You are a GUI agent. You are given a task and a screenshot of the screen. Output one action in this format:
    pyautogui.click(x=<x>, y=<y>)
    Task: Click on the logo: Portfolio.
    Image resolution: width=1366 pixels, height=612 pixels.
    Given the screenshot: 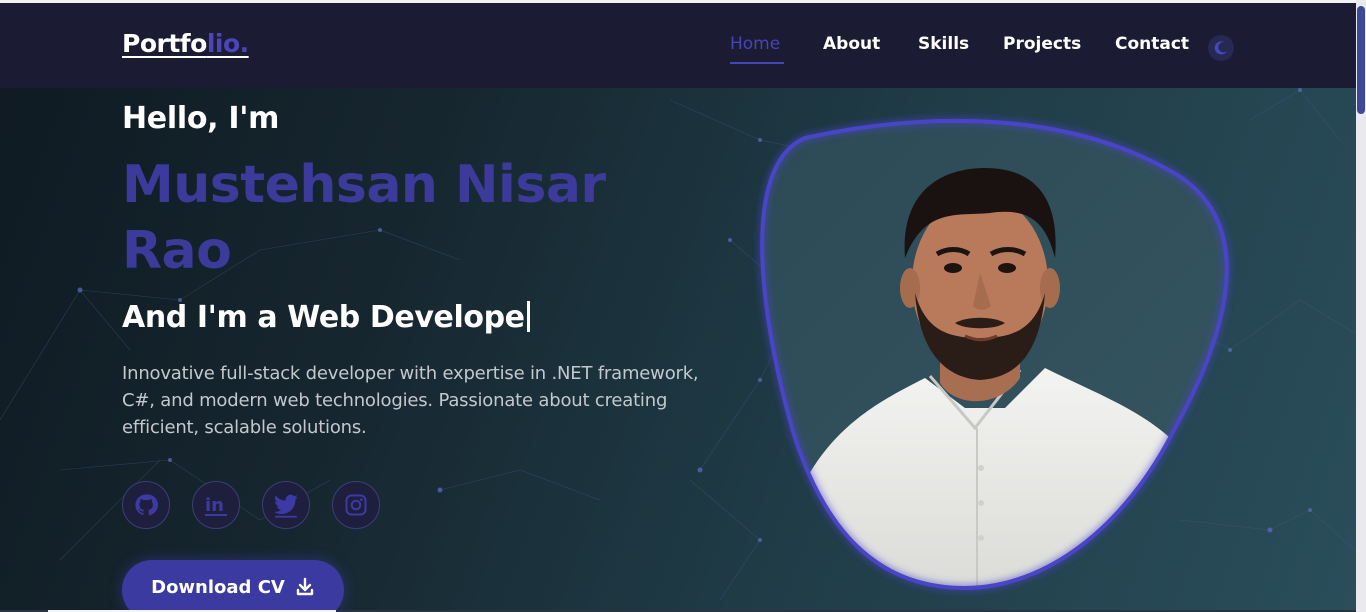 What is the action you would take?
    pyautogui.click(x=185, y=43)
    